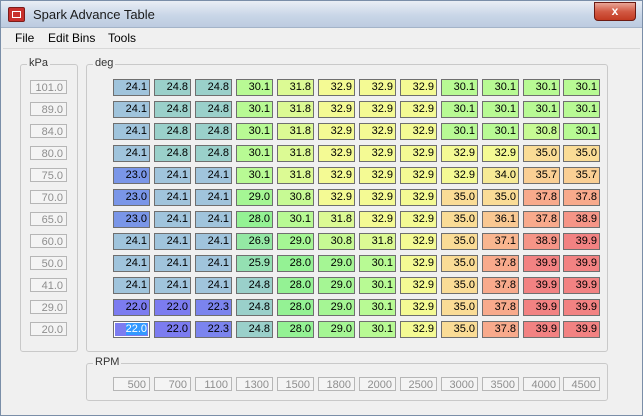 Image resolution: width=643 pixels, height=416 pixels. I want to click on table-cell: 22.3, so click(213, 329).